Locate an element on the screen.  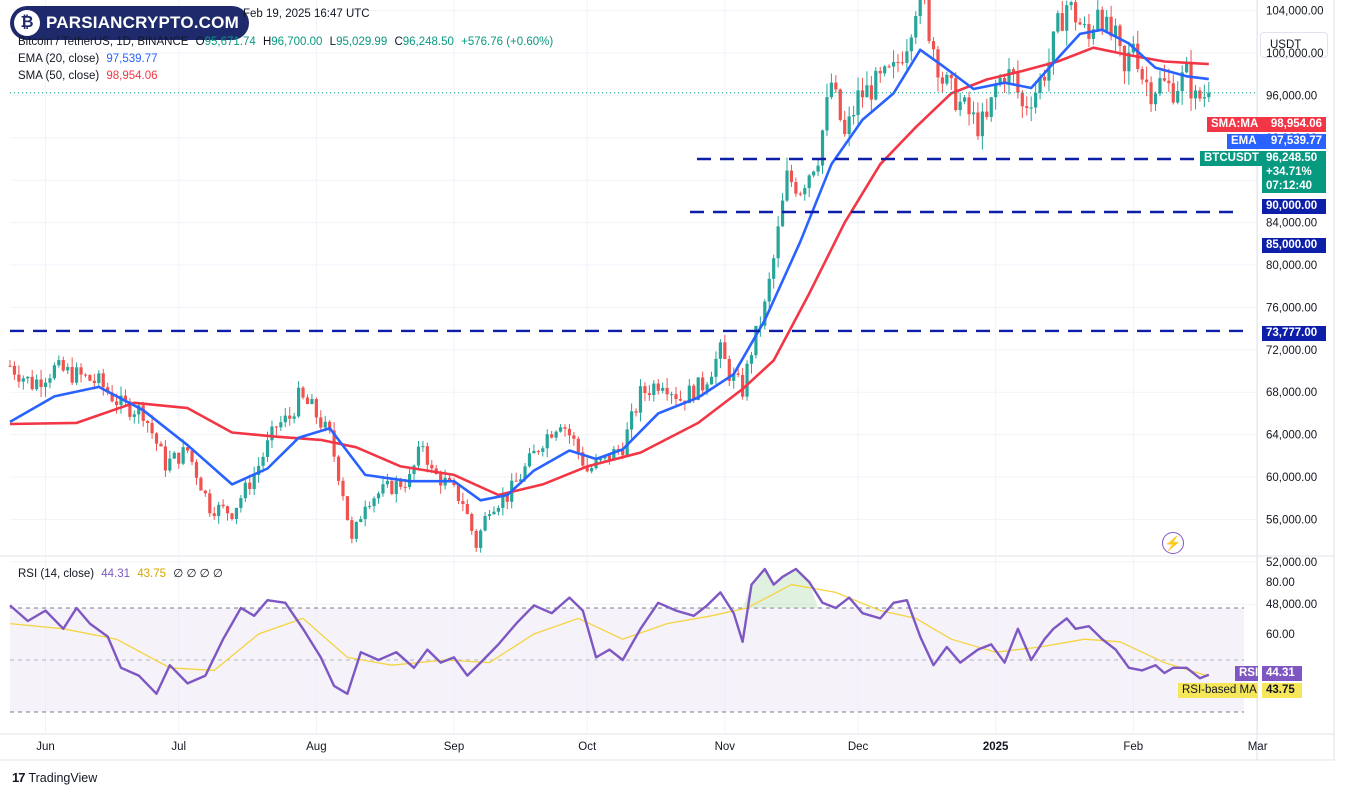
logo-text: PARSIANCRYPTO.COM is located at coordinates (142, 22).